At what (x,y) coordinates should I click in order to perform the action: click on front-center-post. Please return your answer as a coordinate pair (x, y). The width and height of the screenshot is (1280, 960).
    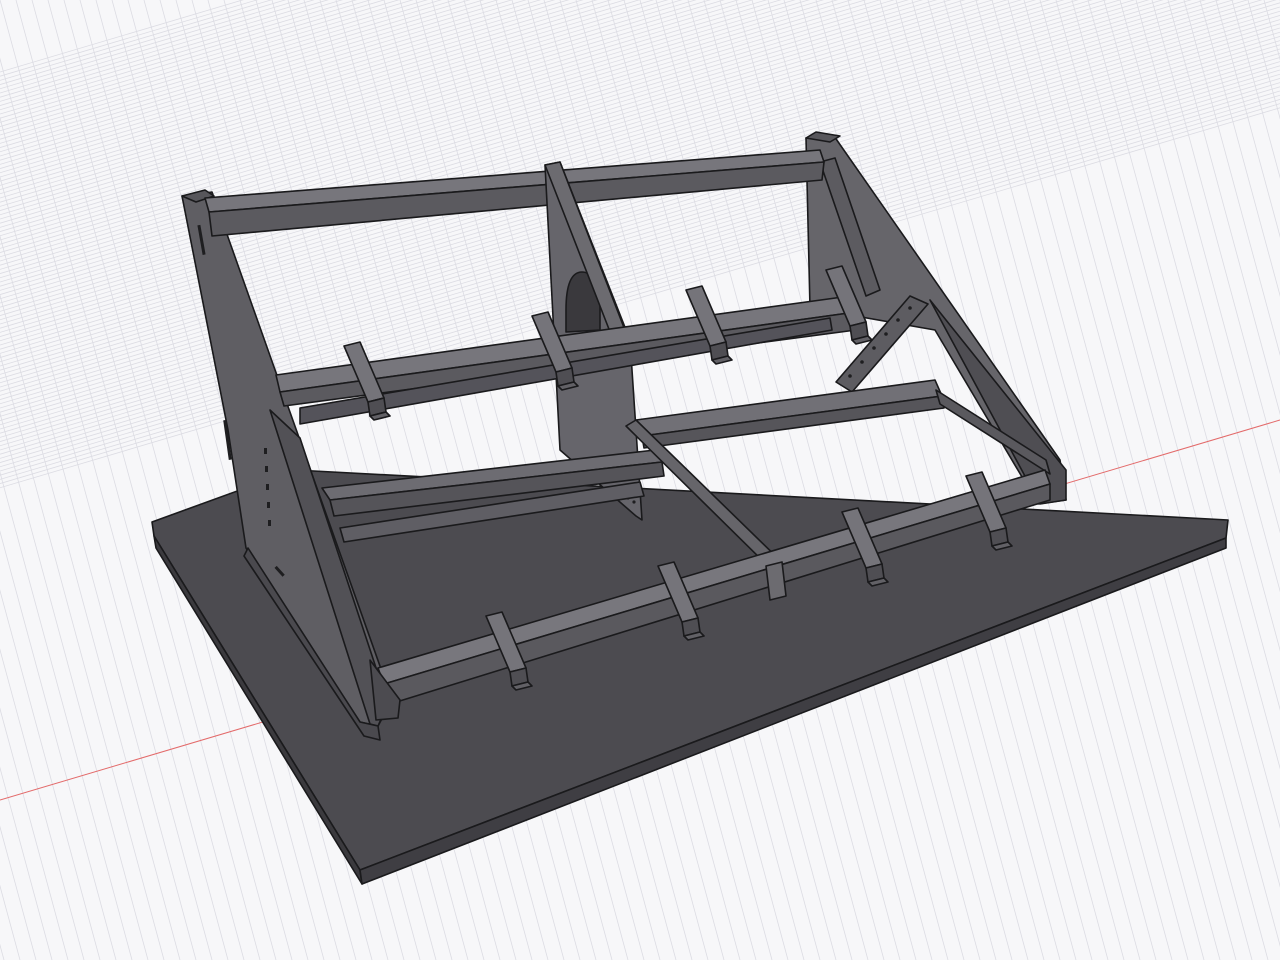
    Looking at the image, I should click on (776, 581).